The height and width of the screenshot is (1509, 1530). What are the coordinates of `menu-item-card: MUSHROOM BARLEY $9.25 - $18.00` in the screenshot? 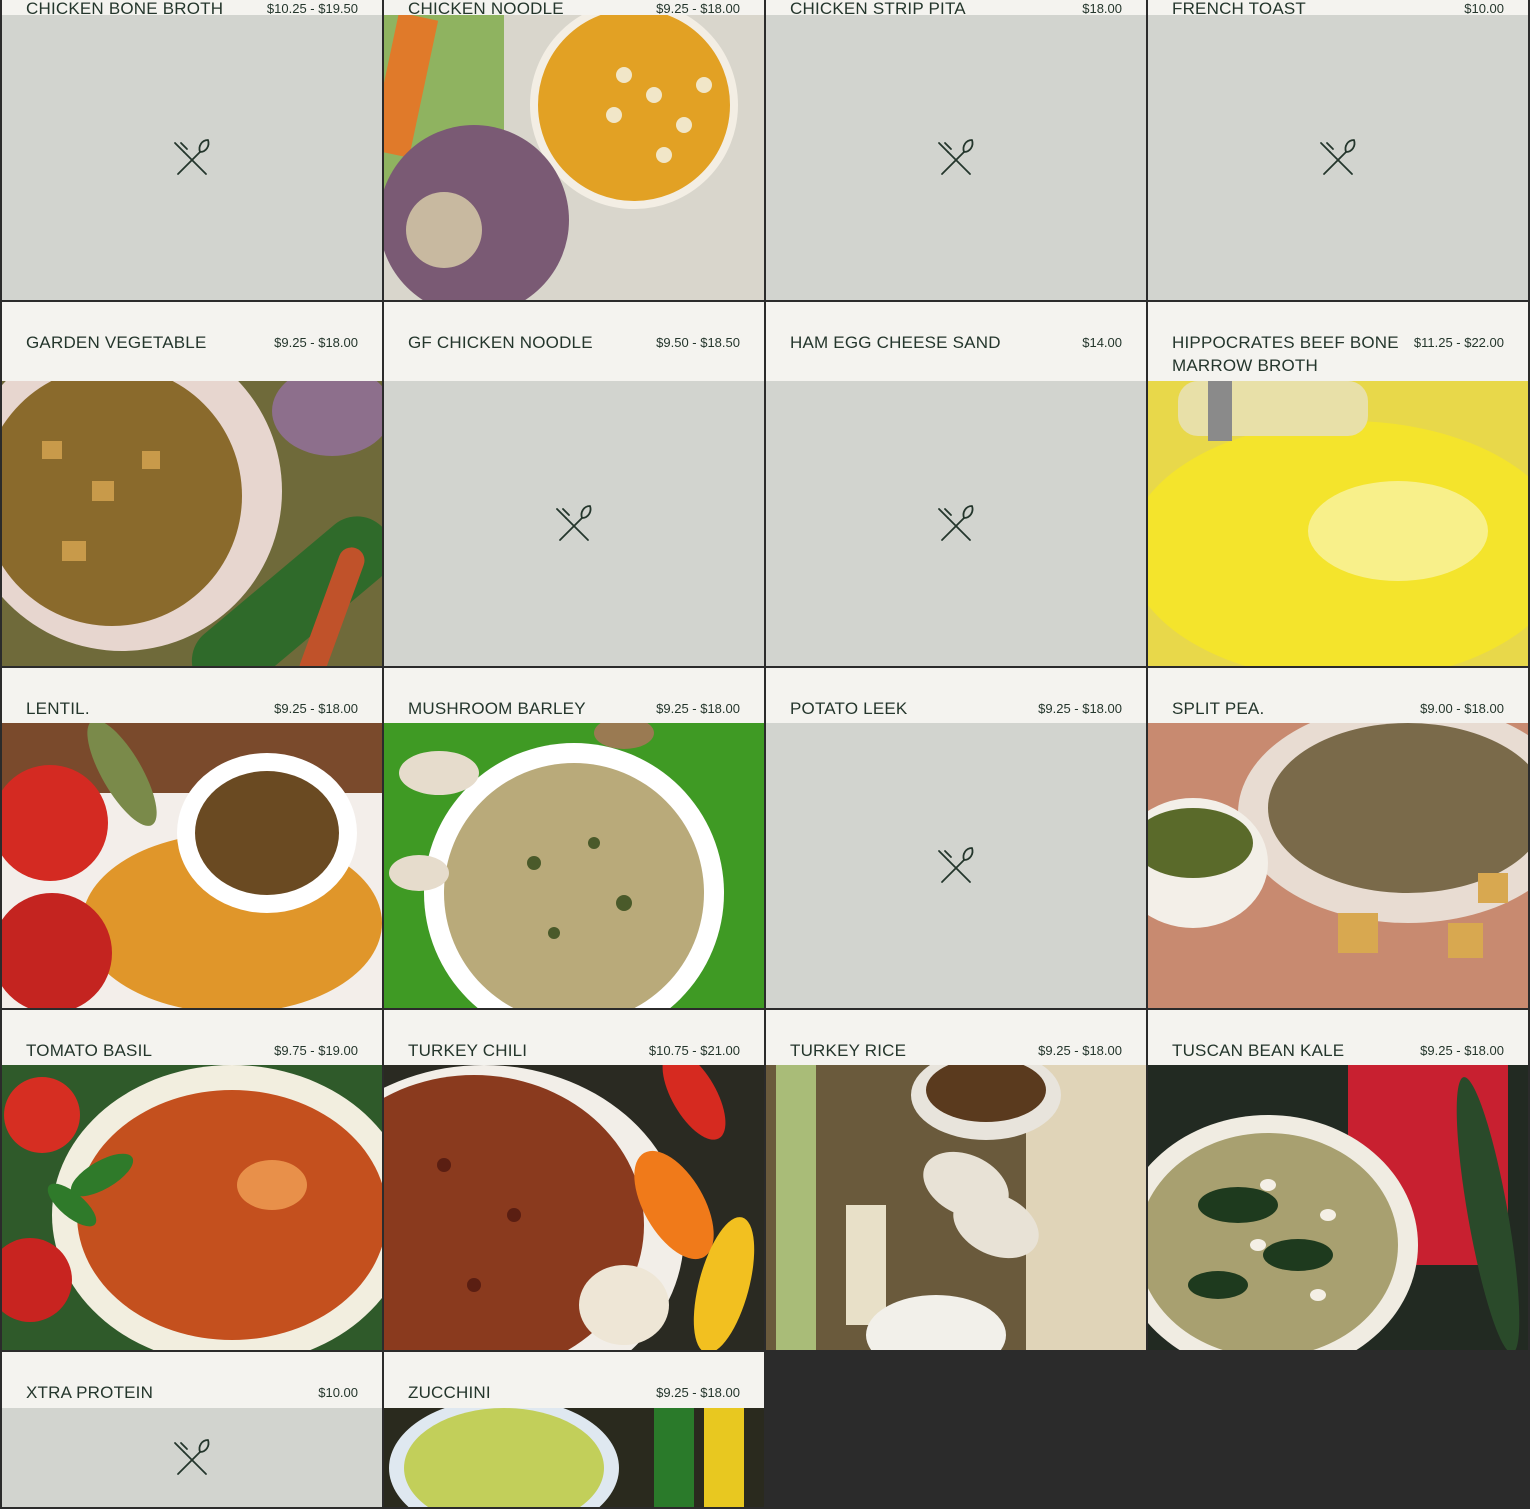 It's located at (574, 838).